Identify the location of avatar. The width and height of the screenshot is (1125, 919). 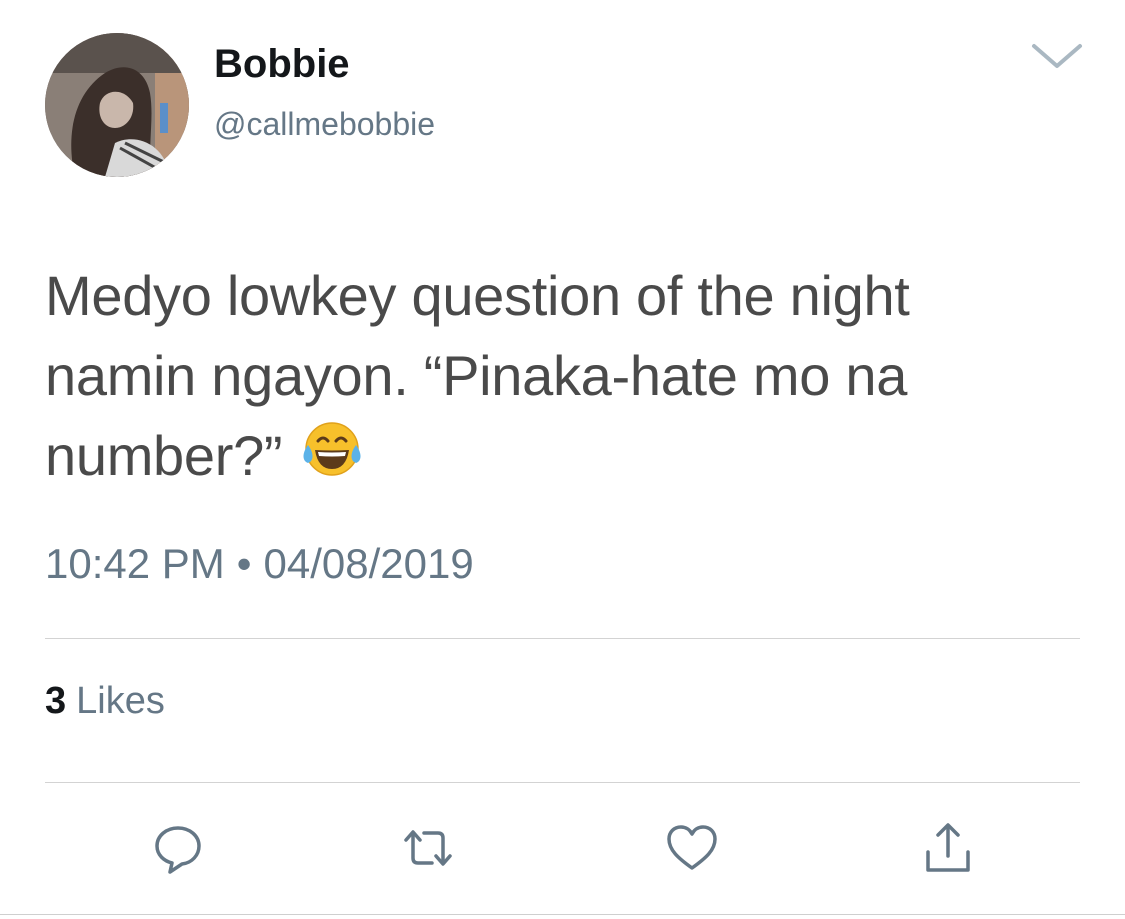
(117, 105).